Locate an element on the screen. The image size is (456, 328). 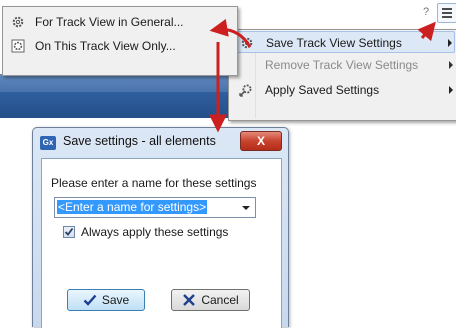
help-button: ? is located at coordinates (429, 13).